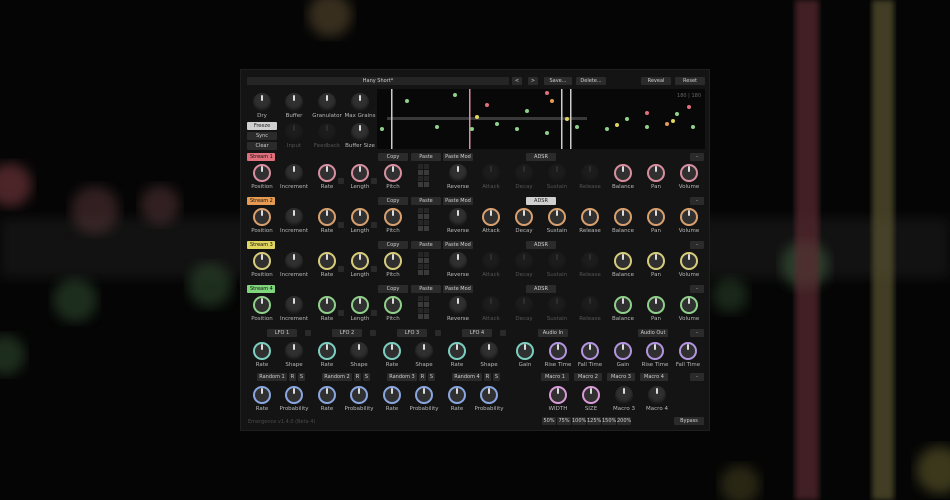  What do you see at coordinates (467, 377) in the screenshot?
I see `random-4-button: Random 4` at bounding box center [467, 377].